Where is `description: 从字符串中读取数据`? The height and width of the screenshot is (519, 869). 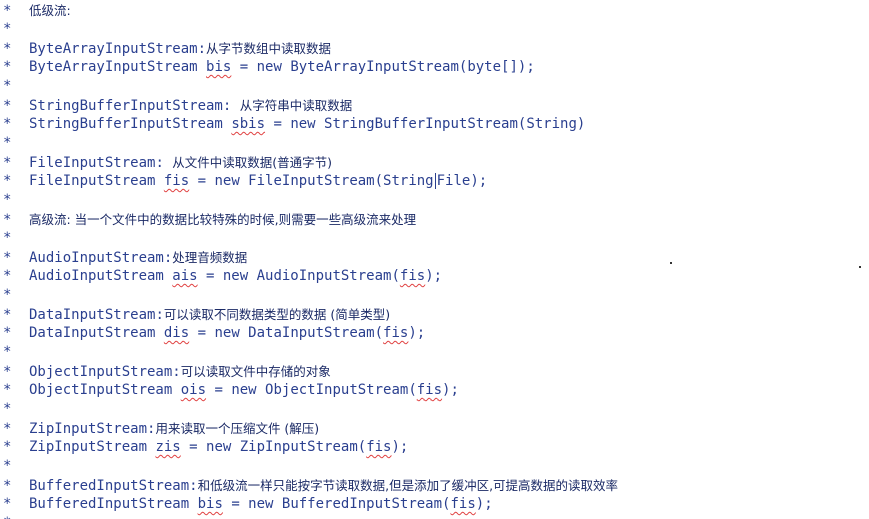
description: 从字符串中读取数据 is located at coordinates (296, 105).